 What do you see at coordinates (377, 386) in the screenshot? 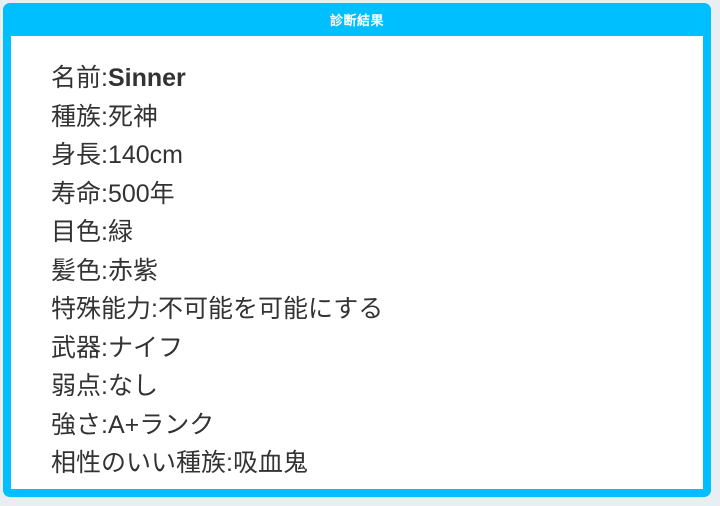
I see `result-weakness: 弱点:なし` at bounding box center [377, 386].